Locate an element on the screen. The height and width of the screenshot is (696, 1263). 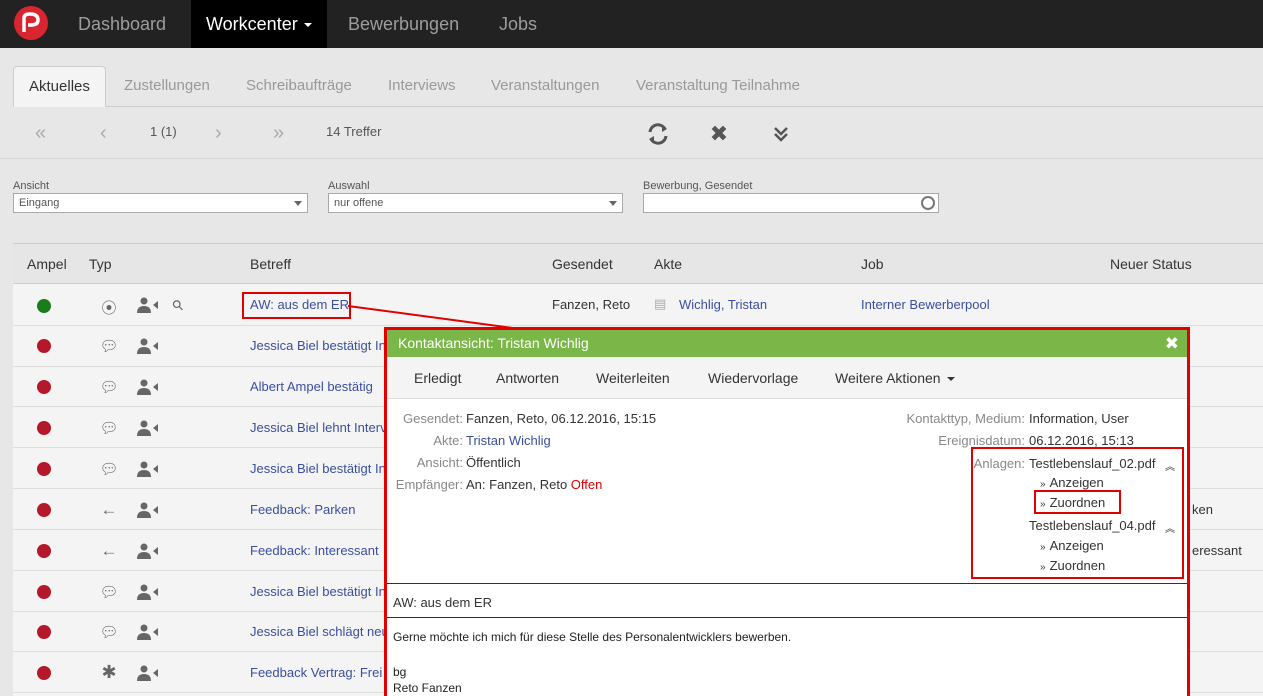
filter-bewerbung-input is located at coordinates (791, 203).